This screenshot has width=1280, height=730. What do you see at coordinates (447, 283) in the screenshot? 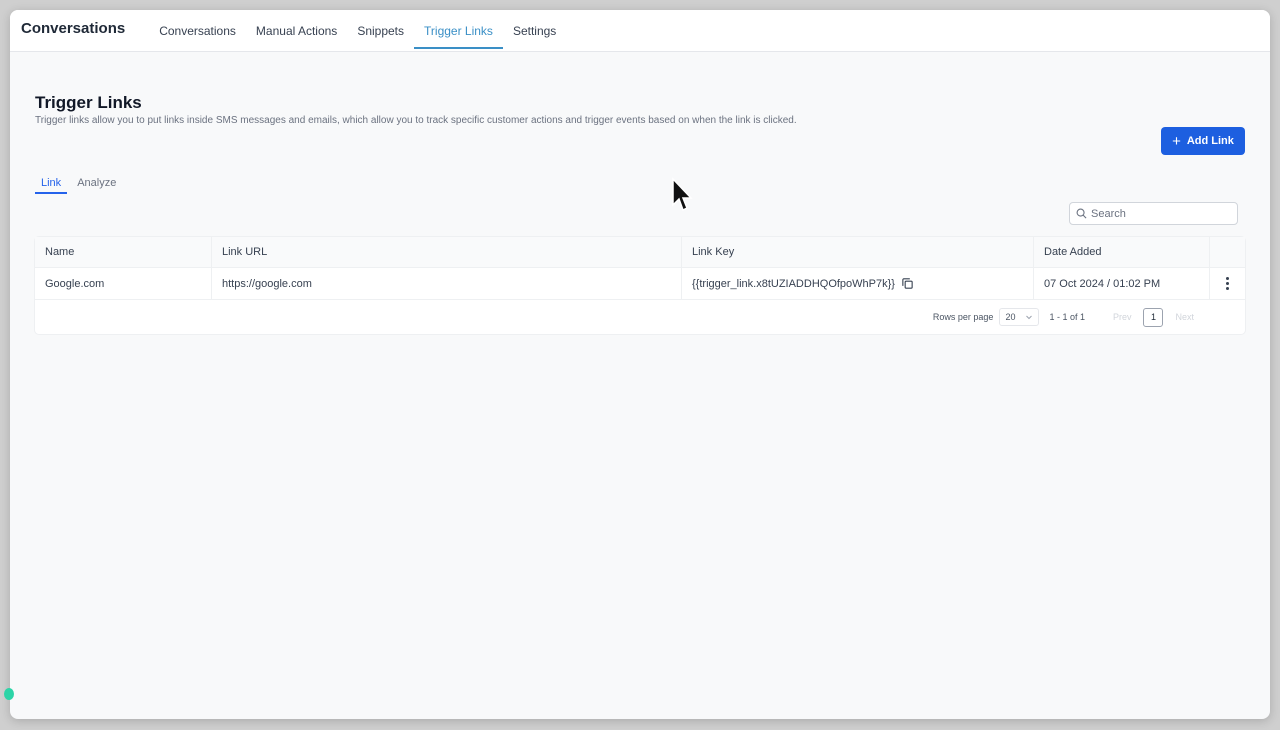
I see `cell-link-url: https://google.com` at bounding box center [447, 283].